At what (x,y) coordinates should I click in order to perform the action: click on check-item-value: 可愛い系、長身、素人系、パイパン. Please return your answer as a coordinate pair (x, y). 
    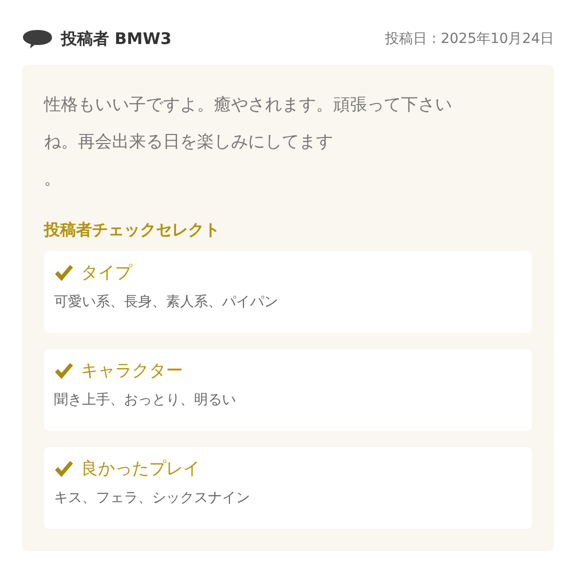
    Looking at the image, I should click on (166, 302).